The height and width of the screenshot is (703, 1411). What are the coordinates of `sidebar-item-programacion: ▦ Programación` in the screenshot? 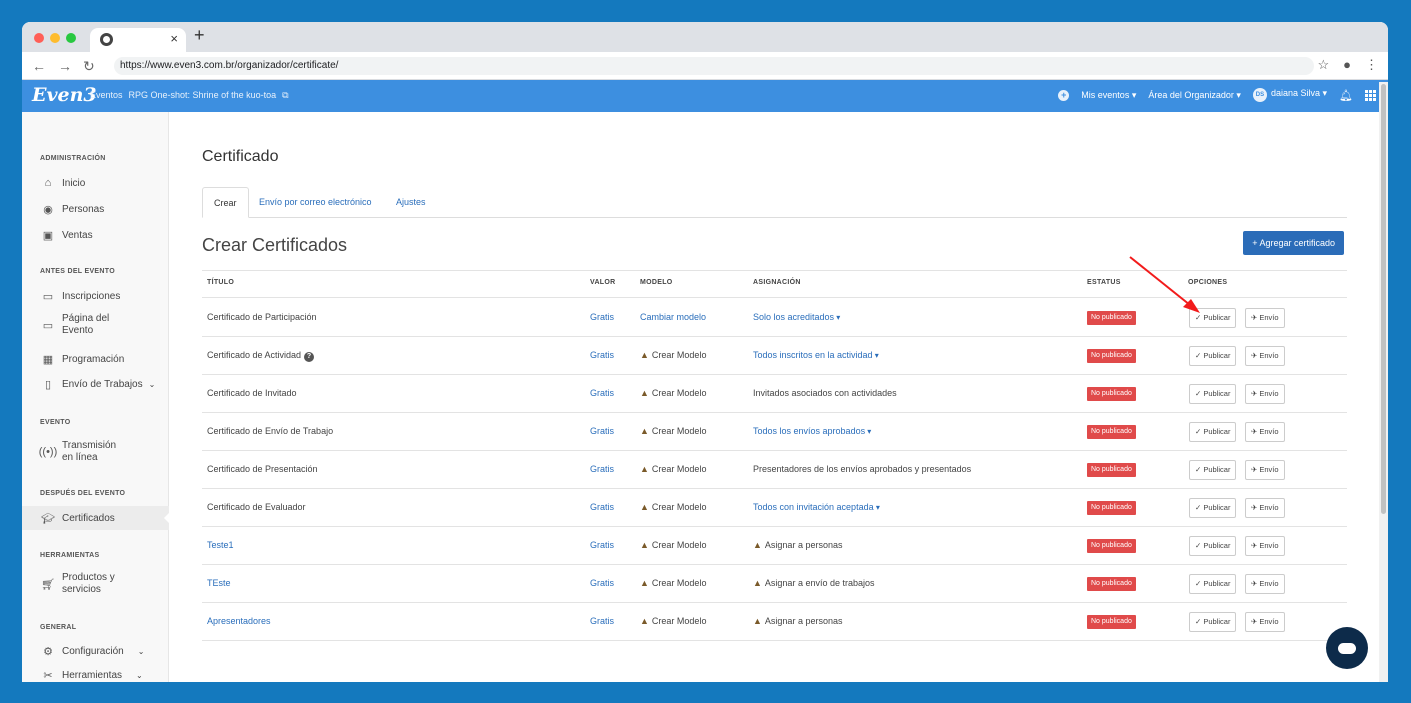 It's located at (82, 359).